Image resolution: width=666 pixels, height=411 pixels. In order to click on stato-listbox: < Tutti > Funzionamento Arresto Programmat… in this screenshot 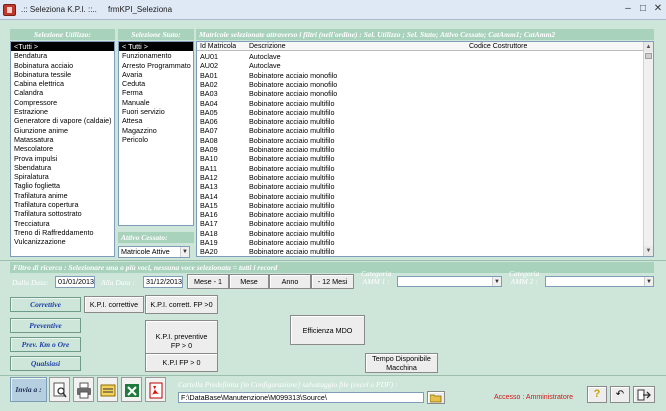, I will do `click(156, 133)`.